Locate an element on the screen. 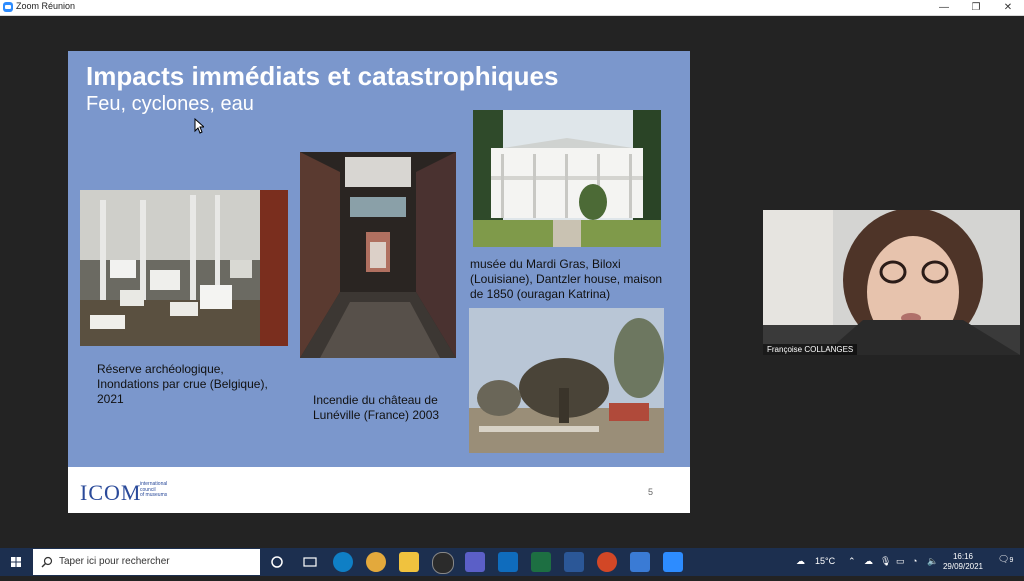 The height and width of the screenshot is (581, 1024). word-icon is located at coordinates (574, 562).